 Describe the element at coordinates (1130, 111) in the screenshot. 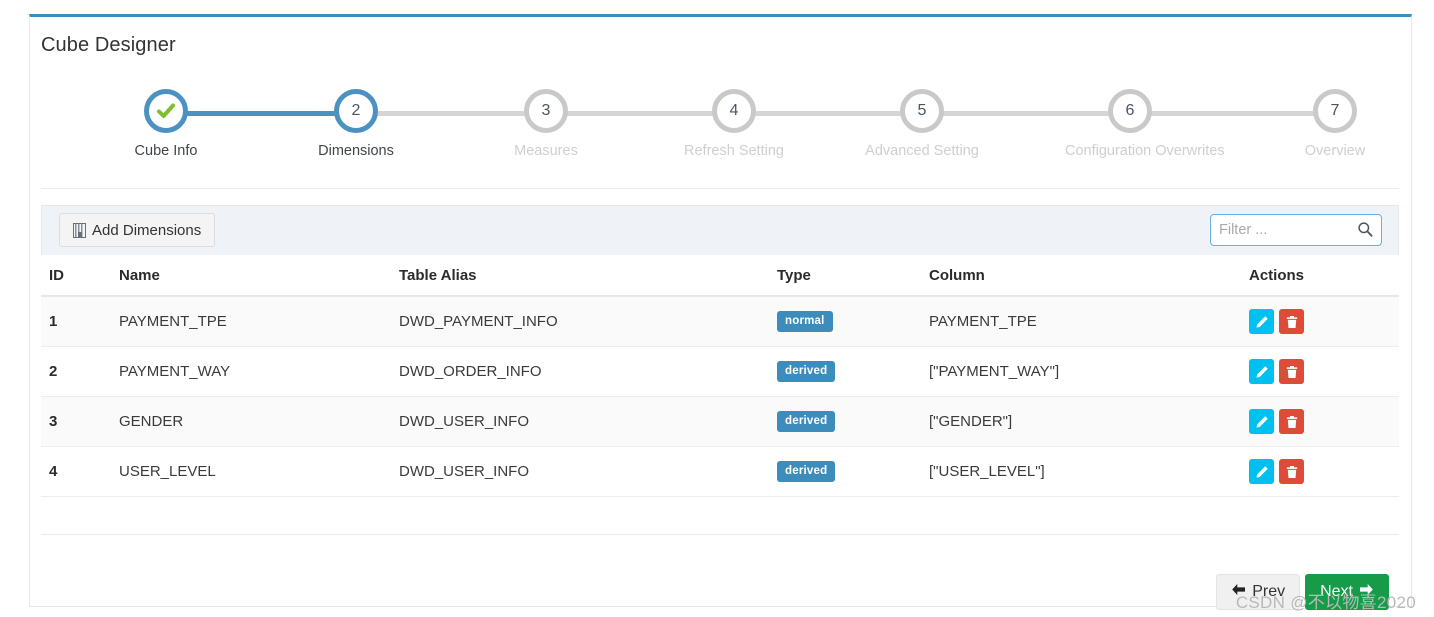

I see `step-circle-6: 6` at that location.